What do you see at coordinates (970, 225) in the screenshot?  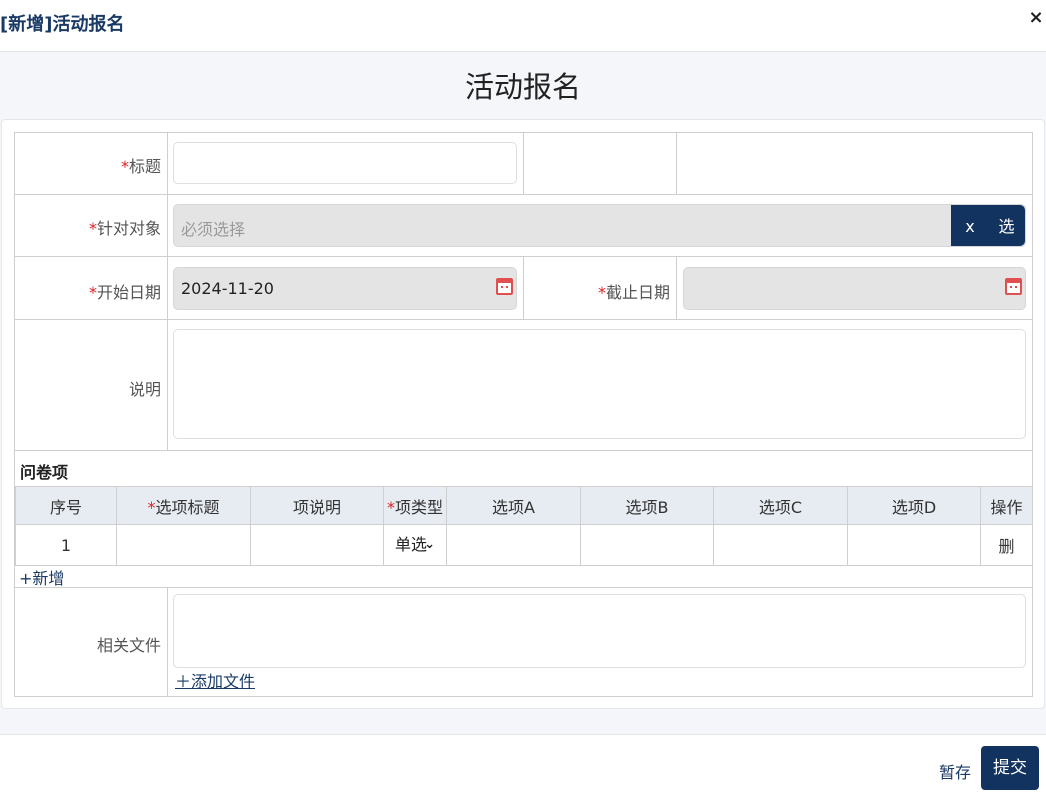 I see `clear-target-button: x` at bounding box center [970, 225].